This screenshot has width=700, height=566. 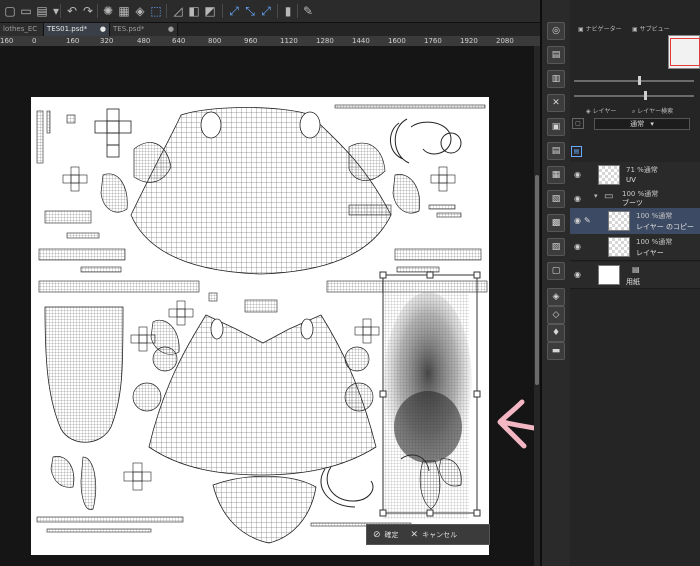 What do you see at coordinates (107, 41) in the screenshot?
I see `ruler-tick: 320` at bounding box center [107, 41].